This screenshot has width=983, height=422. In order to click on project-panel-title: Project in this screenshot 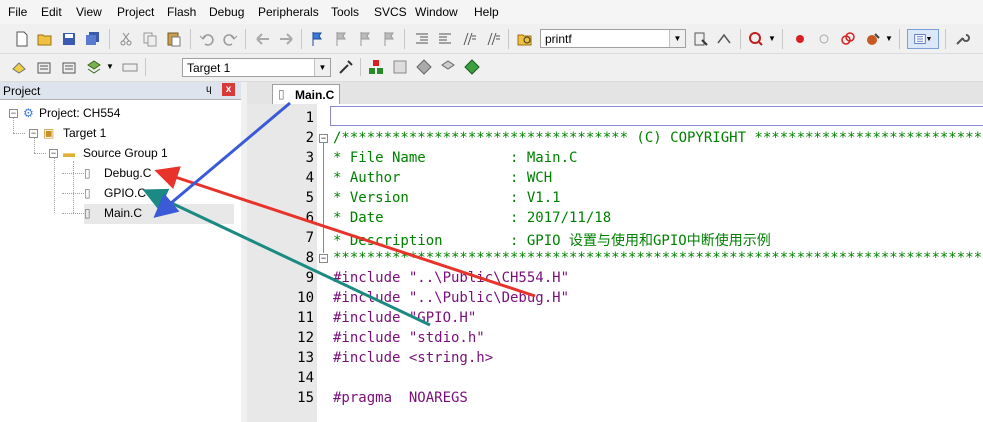, I will do `click(22, 91)`.